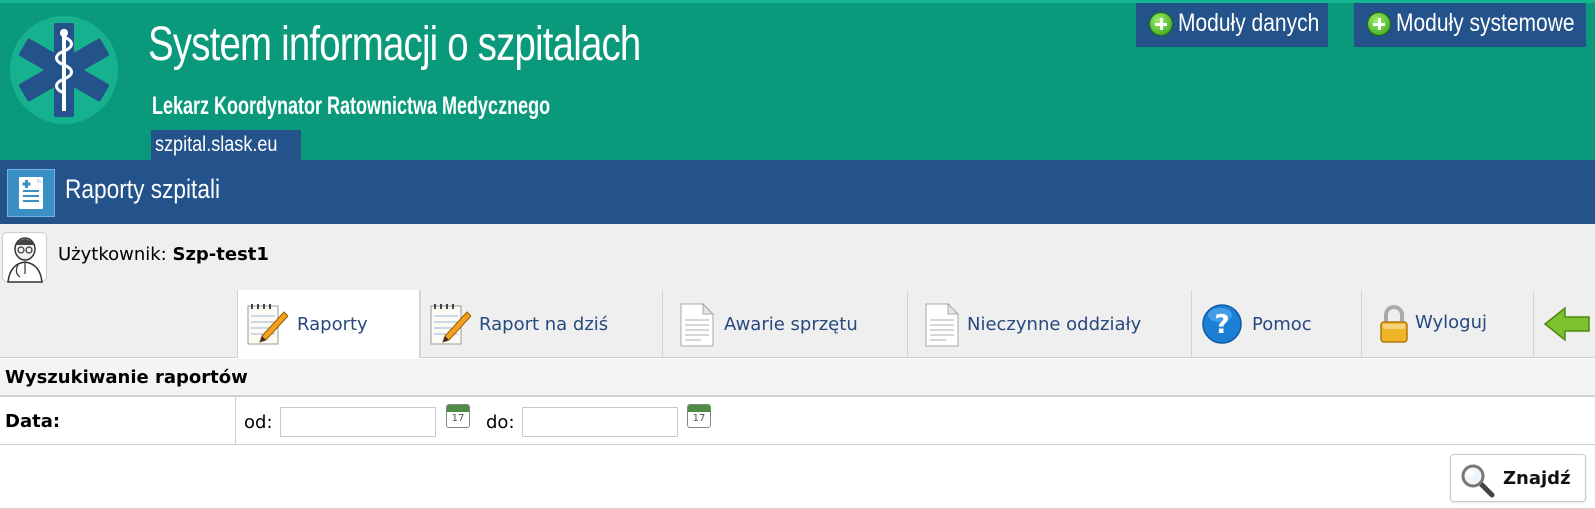 Image resolution: width=1595 pixels, height=509 pixels. Describe the element at coordinates (544, 324) in the screenshot. I see `tab-raport-na-dzis-label: Raport na dziś` at that location.